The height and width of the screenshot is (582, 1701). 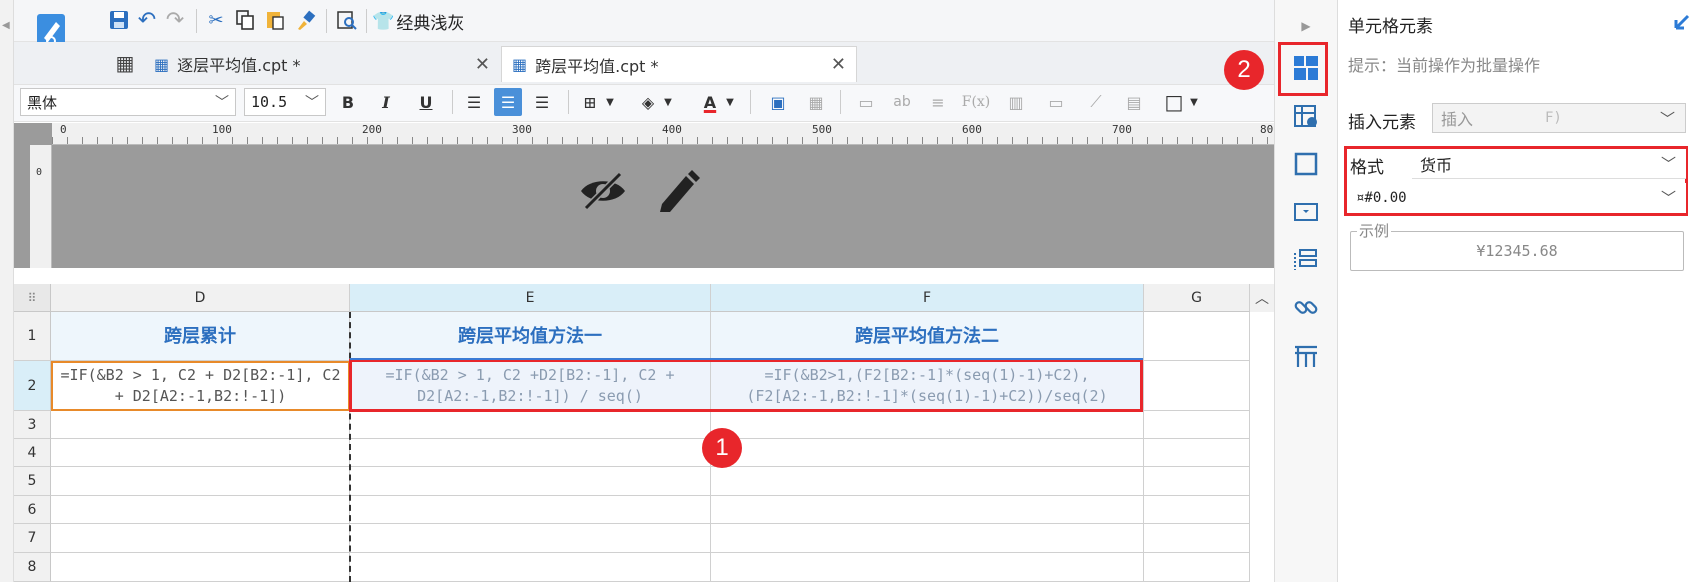 What do you see at coordinates (648, 102) in the screenshot?
I see `fill-color-icon: ◈` at bounding box center [648, 102].